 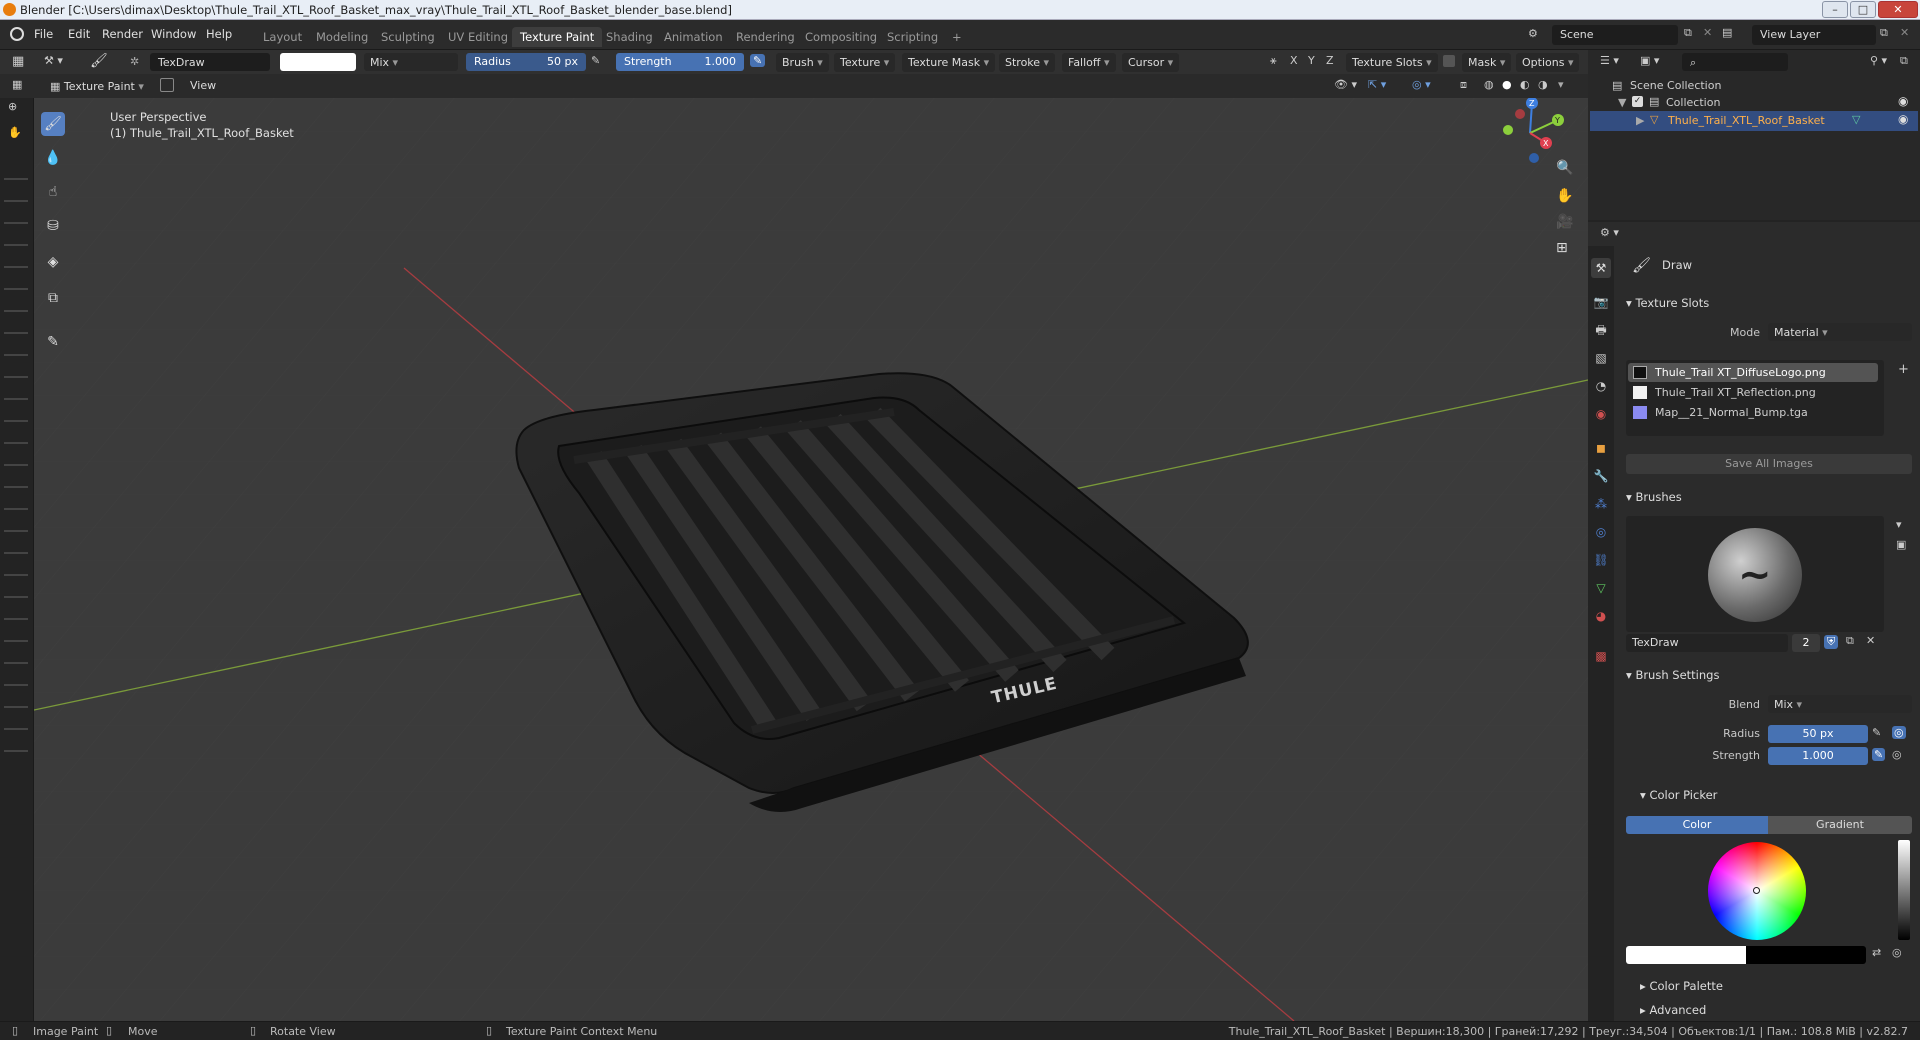 I want to click on menu-edit: Edit, so click(x=79, y=34).